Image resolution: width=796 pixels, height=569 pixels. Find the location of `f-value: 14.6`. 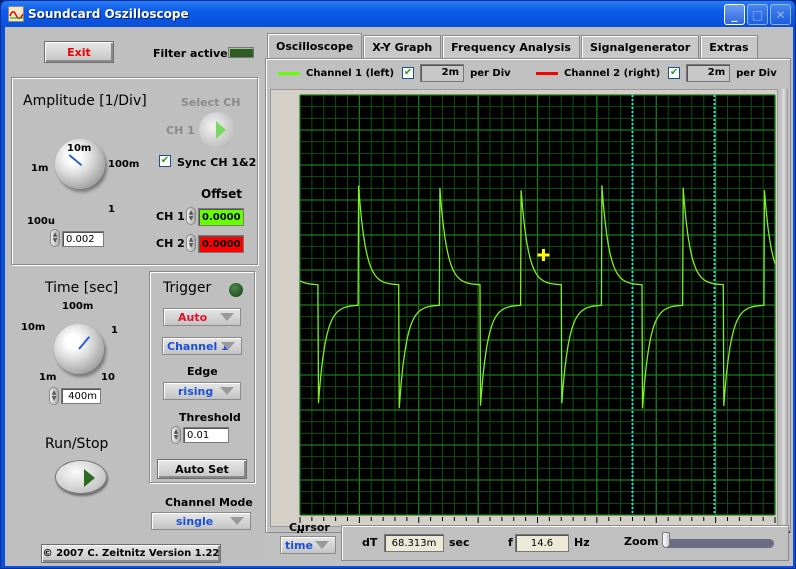

f-value: 14.6 is located at coordinates (542, 543).